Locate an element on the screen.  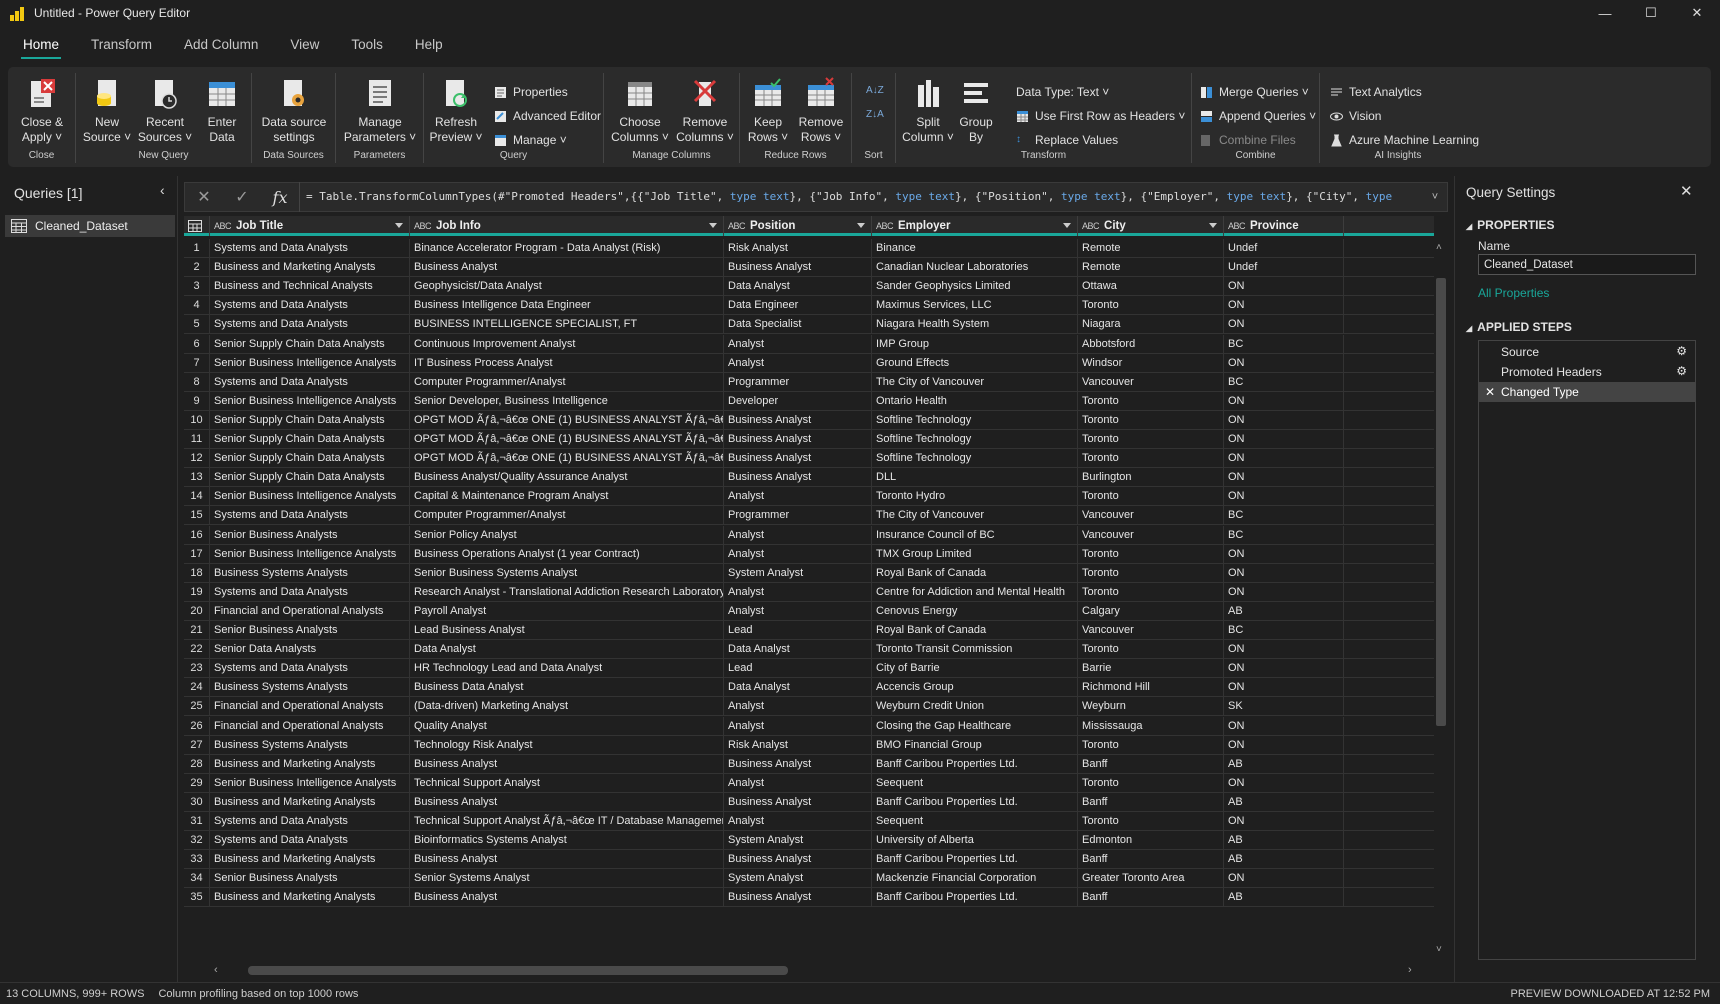
scroll-up-chevron-icon: ˄ is located at coordinates (1439, 247).